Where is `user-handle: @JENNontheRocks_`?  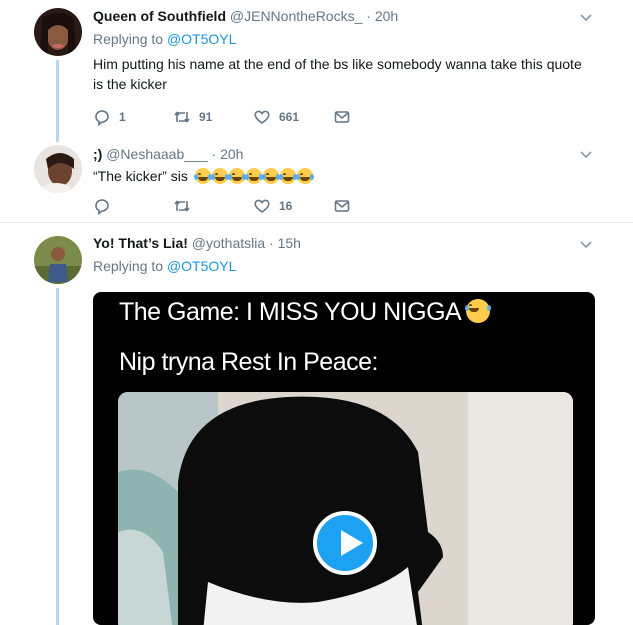
user-handle: @JENNontheRocks_ is located at coordinates (296, 16).